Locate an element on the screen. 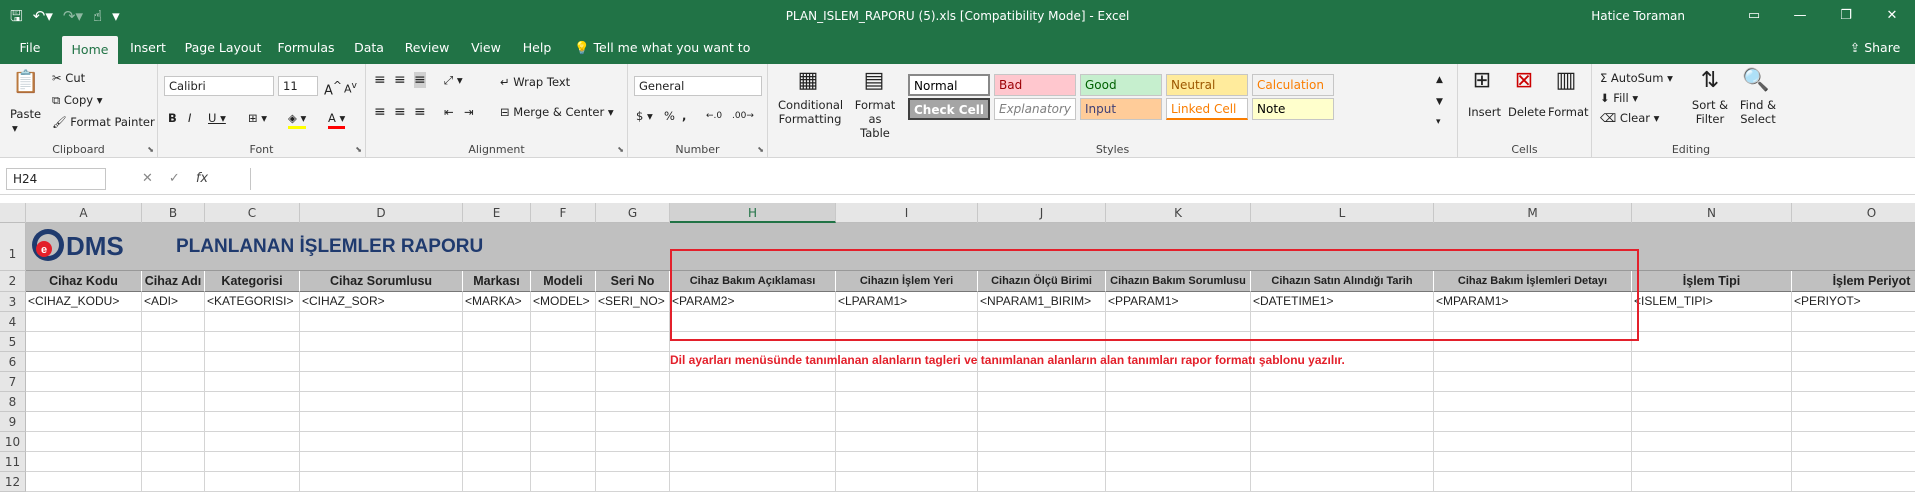 This screenshot has height=497, width=1915. tab-file: File is located at coordinates (30, 48).